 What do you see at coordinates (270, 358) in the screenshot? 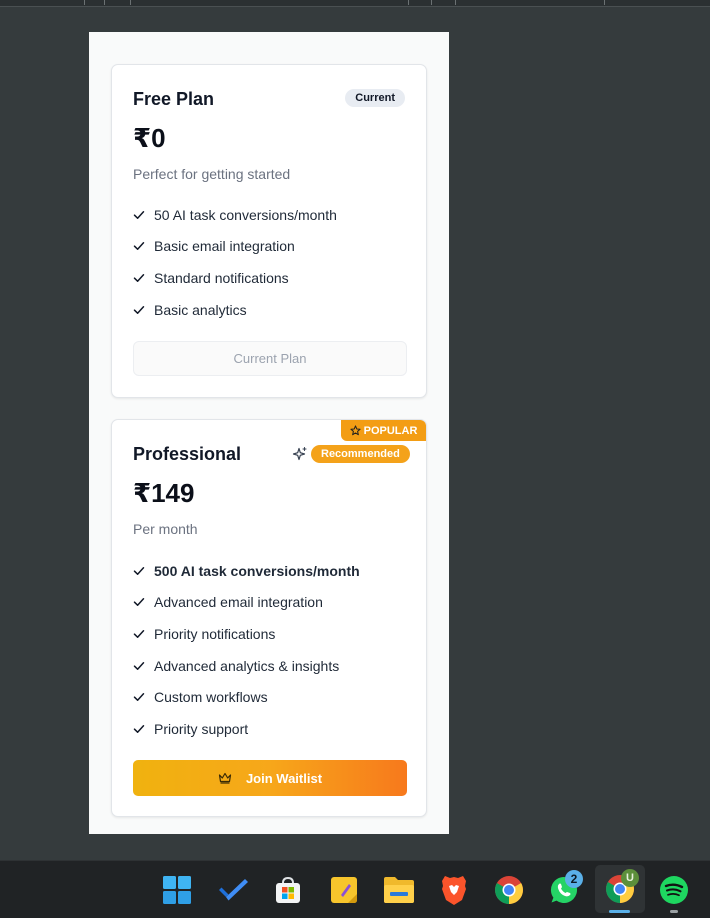
I see `current-plan-button: Current Plan` at bounding box center [270, 358].